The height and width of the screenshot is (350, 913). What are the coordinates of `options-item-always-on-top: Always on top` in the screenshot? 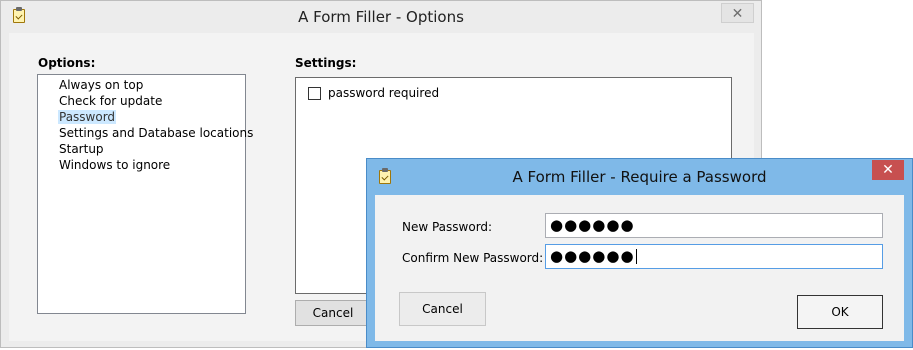 It's located at (151, 85).